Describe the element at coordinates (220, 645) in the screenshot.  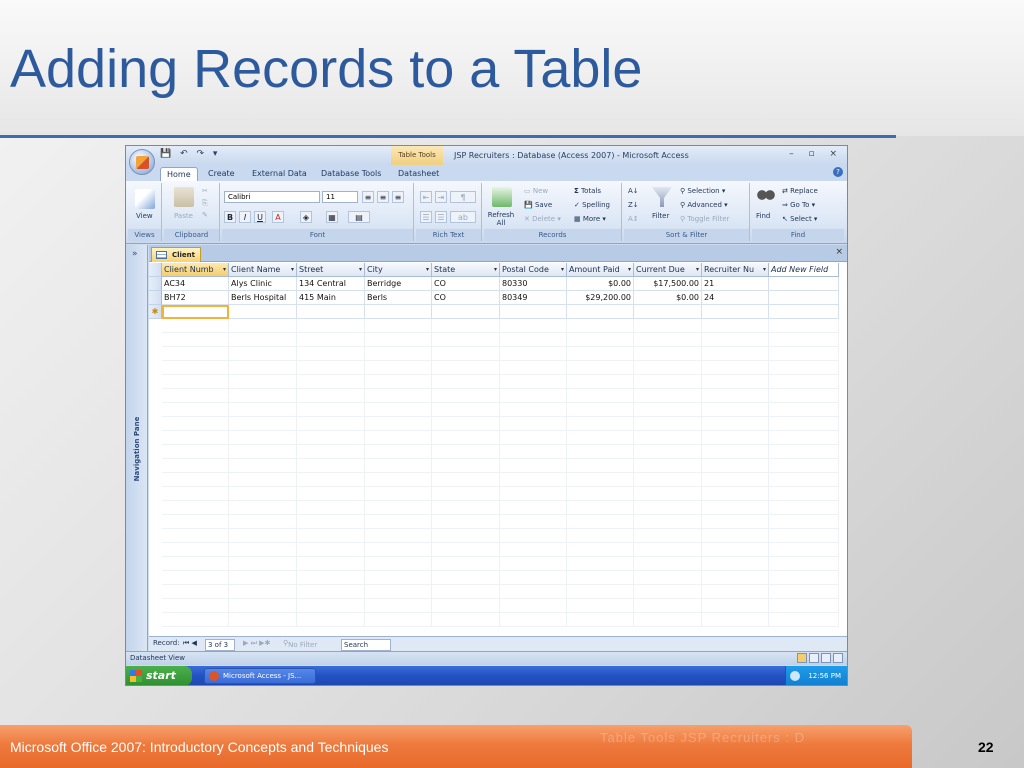
I see `record-position: 3 of 3` at that location.